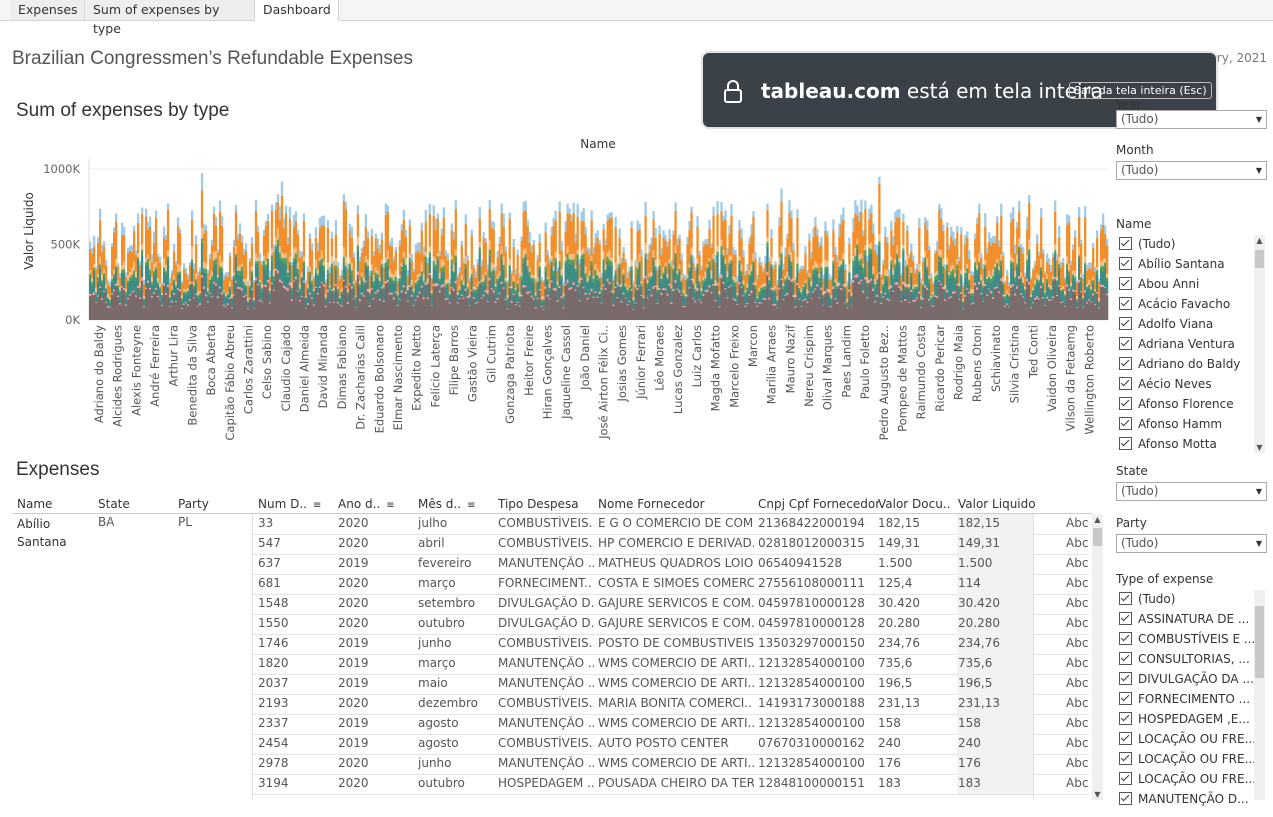 The width and height of the screenshot is (1273, 817). What do you see at coordinates (297, 10) in the screenshot?
I see `tab-dashboard: Dashboard` at bounding box center [297, 10].